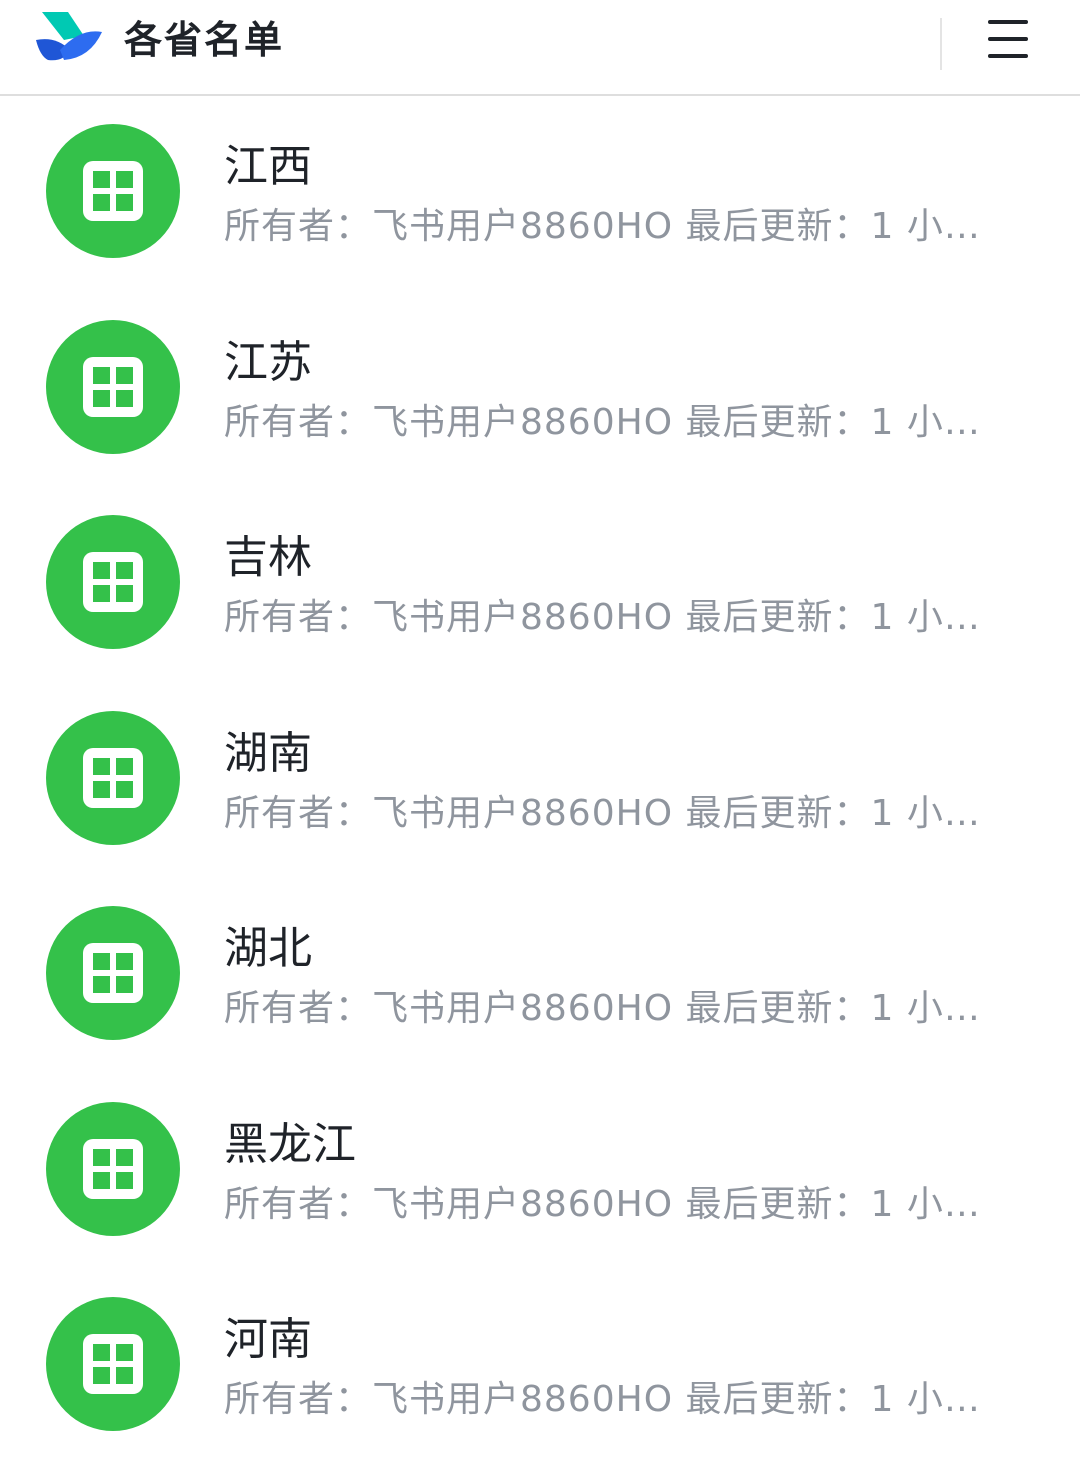  What do you see at coordinates (69, 39) in the screenshot?
I see `feishu-logo-icon` at bounding box center [69, 39].